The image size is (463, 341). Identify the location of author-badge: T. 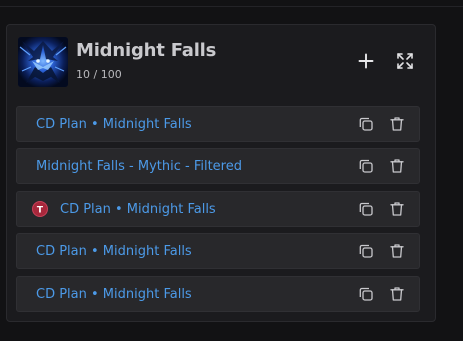
(40, 209).